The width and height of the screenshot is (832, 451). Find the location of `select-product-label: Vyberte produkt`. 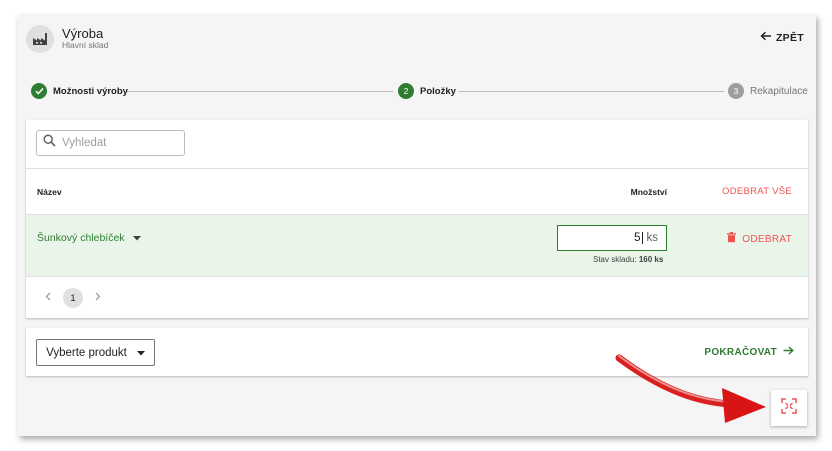

select-product-label: Vyberte produkt is located at coordinates (86, 352).